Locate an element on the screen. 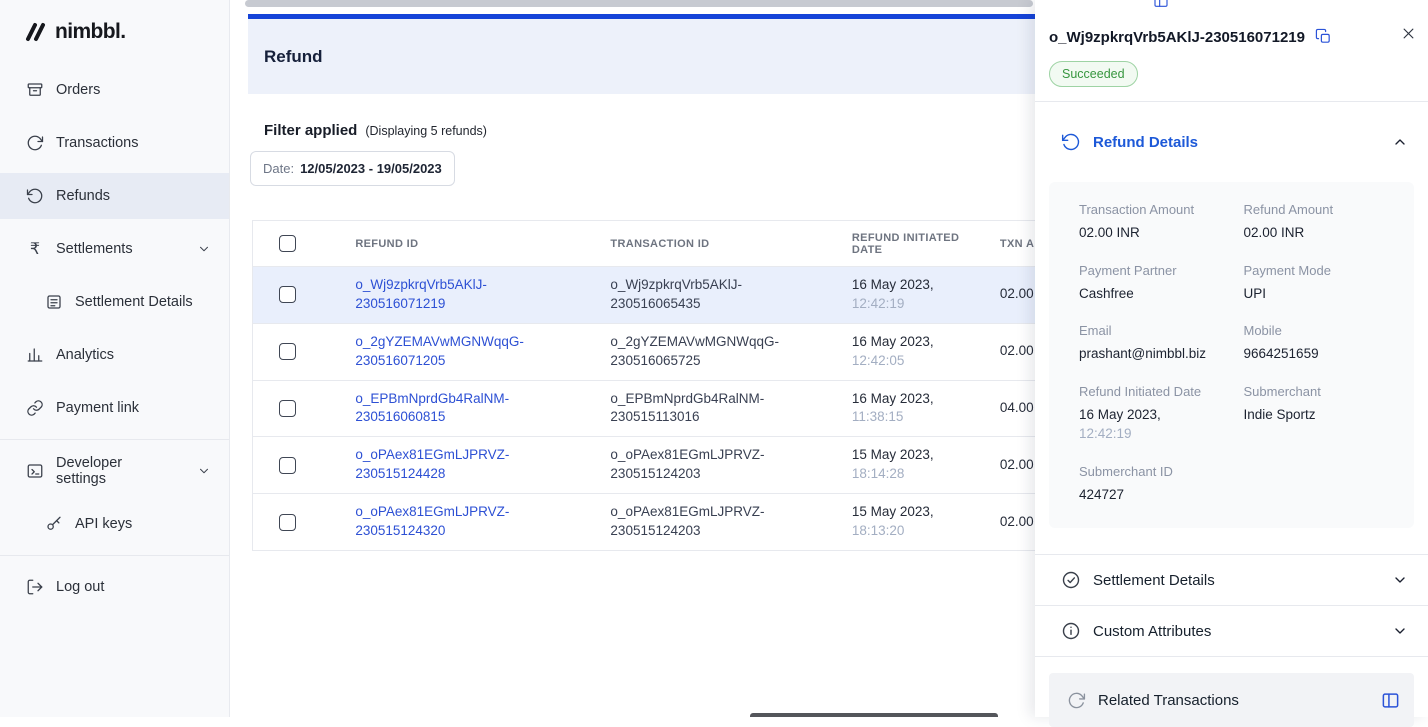 This screenshot has height=727, width=1428. field-mobile: Mobile 9664251659 is located at coordinates (1281, 342).